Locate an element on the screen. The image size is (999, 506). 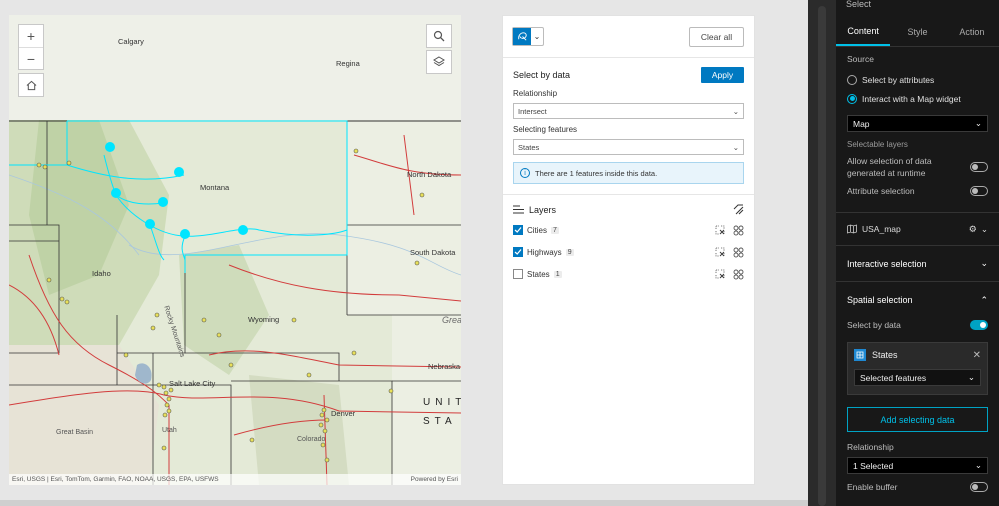
selection-mode-button: ⌄ is located at coordinates (528, 36).